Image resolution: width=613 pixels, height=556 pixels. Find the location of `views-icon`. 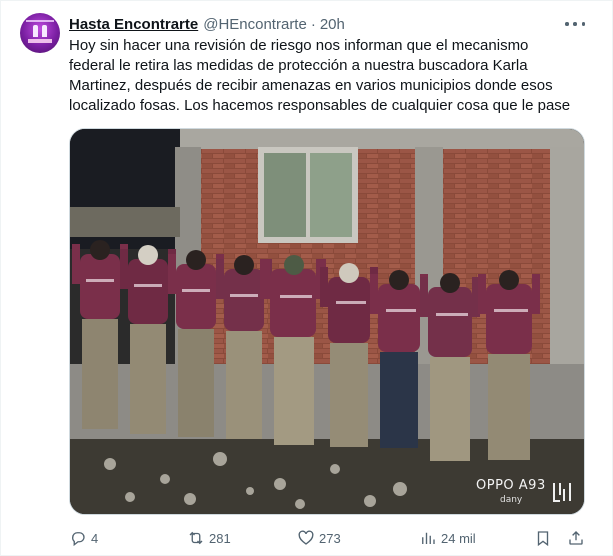

views-icon is located at coordinates (428, 538).